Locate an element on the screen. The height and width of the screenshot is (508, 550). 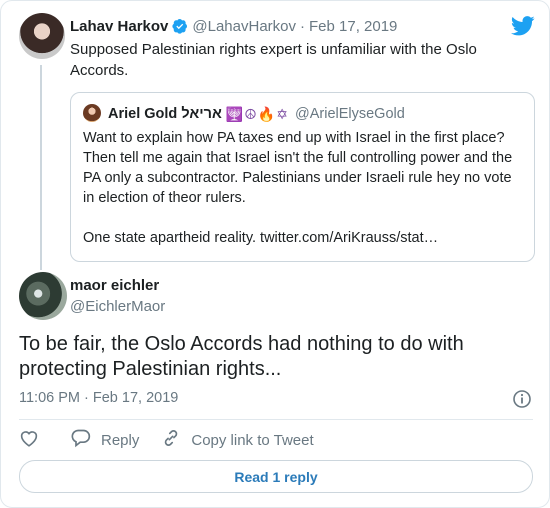
like-button is located at coordinates (34, 440).